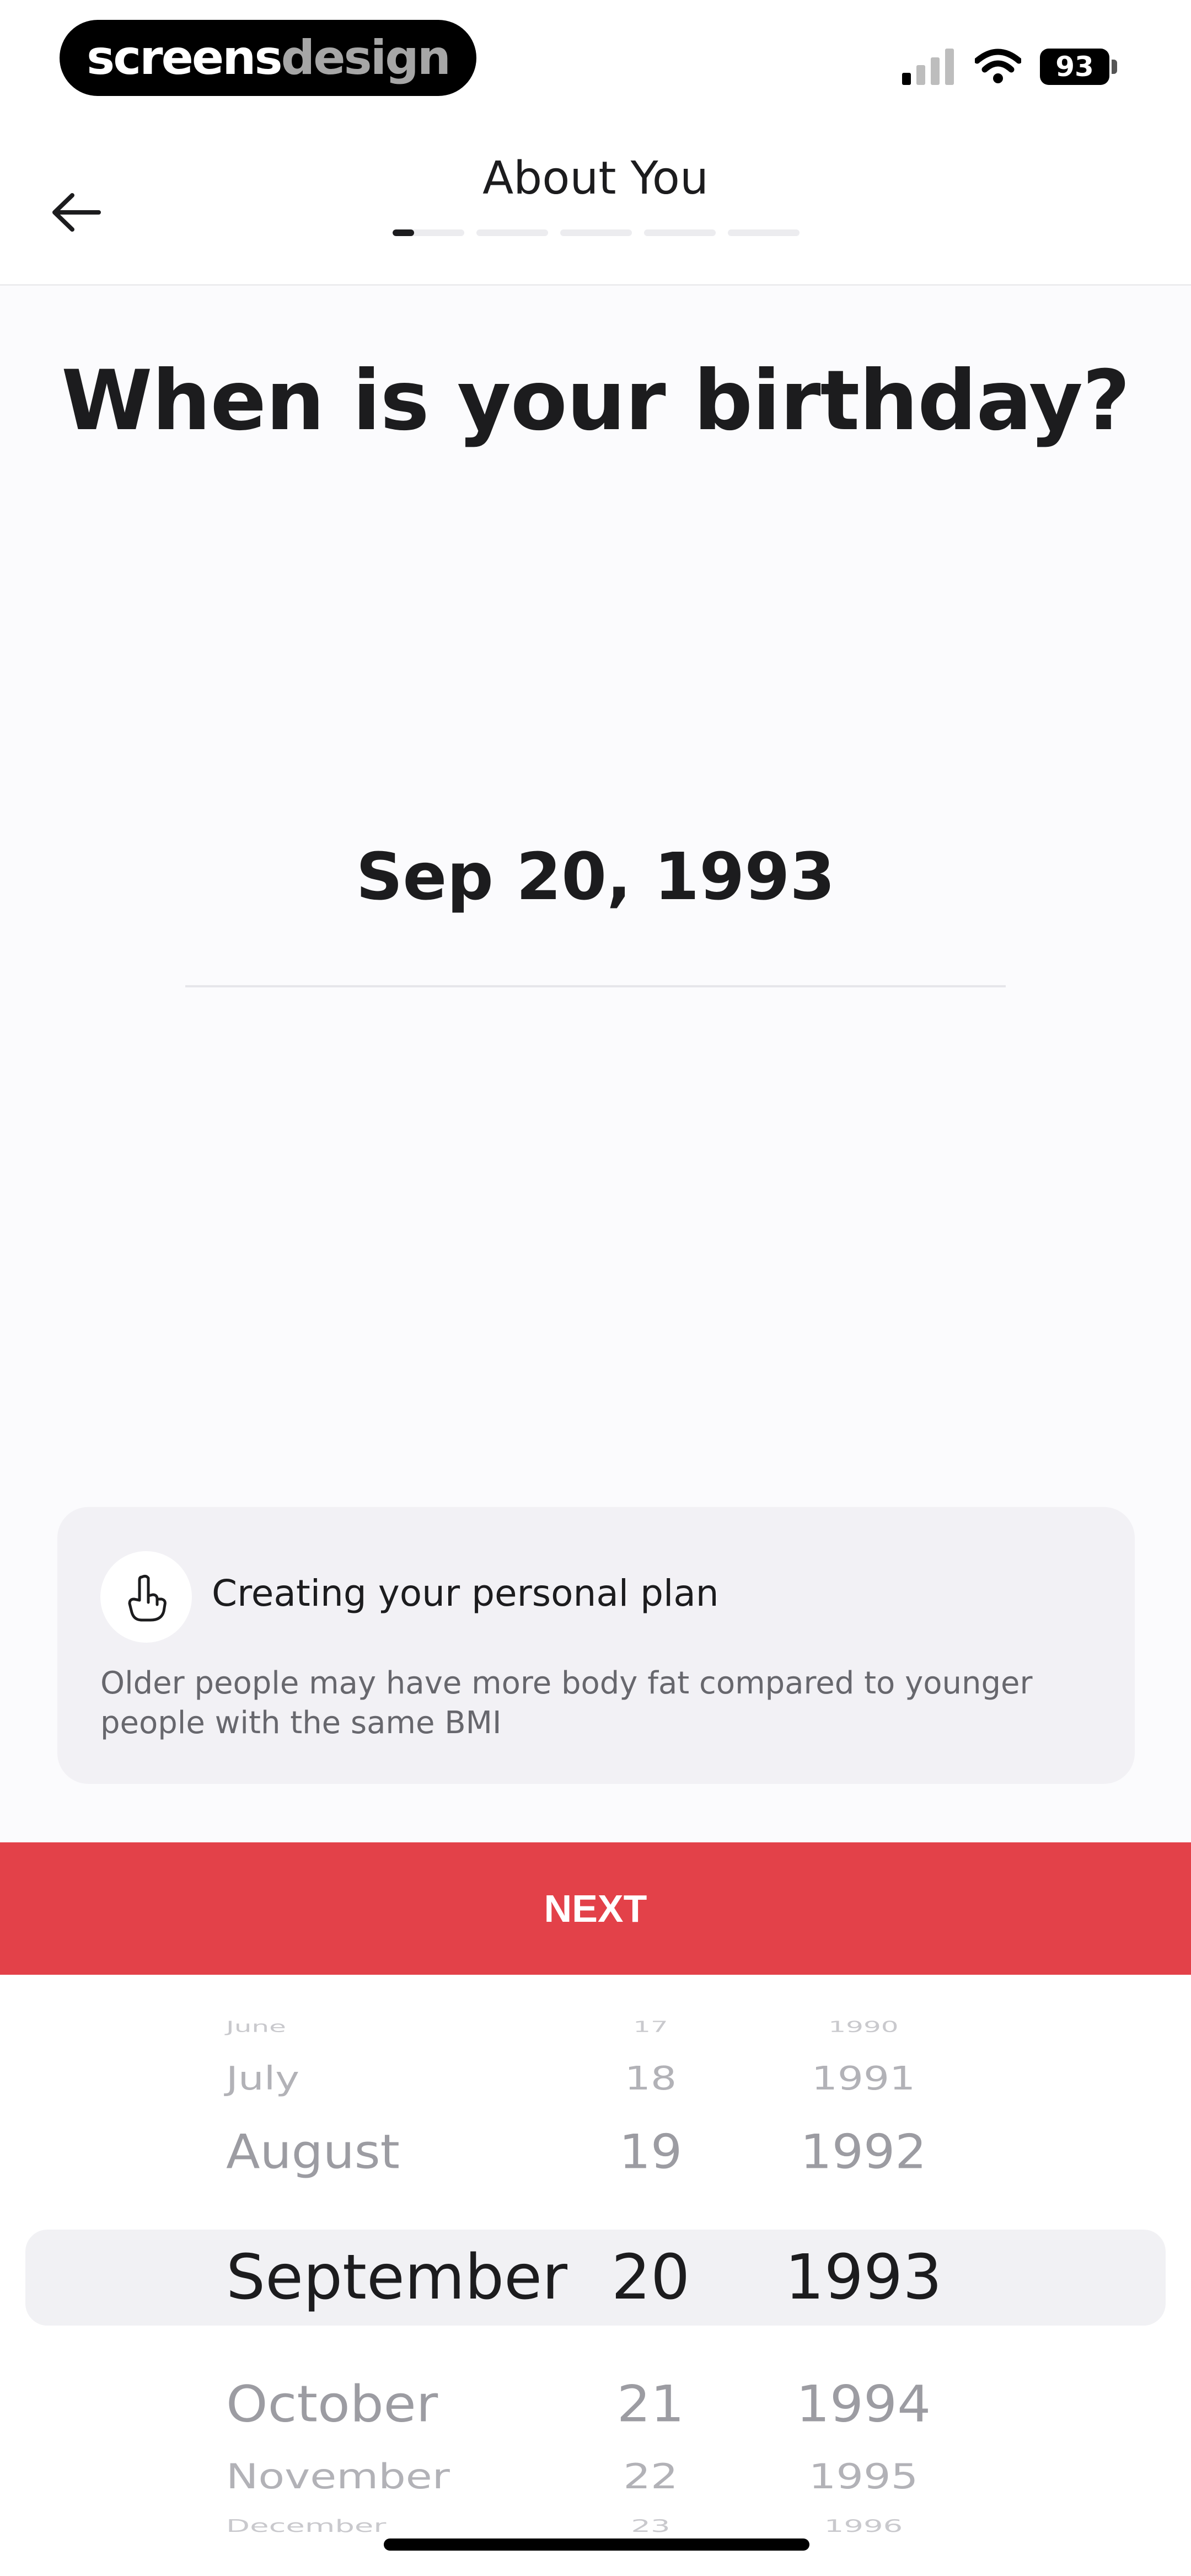 Image resolution: width=1191 pixels, height=2576 pixels. What do you see at coordinates (863, 2477) in the screenshot?
I see `year-wheel-item: 1995` at bounding box center [863, 2477].